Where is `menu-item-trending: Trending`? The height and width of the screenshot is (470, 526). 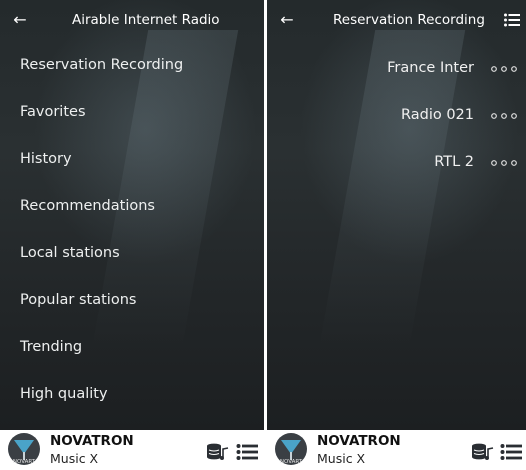 menu-item-trending: Trending is located at coordinates (51, 347).